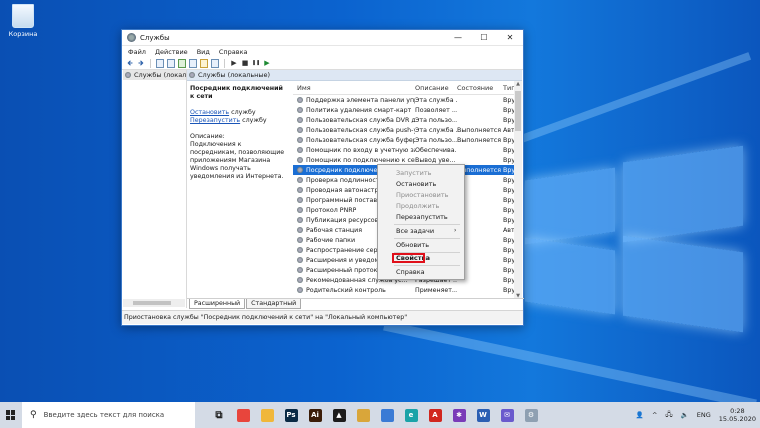  Describe the element at coordinates (11, 415) in the screenshot. I see `start-button` at that location.